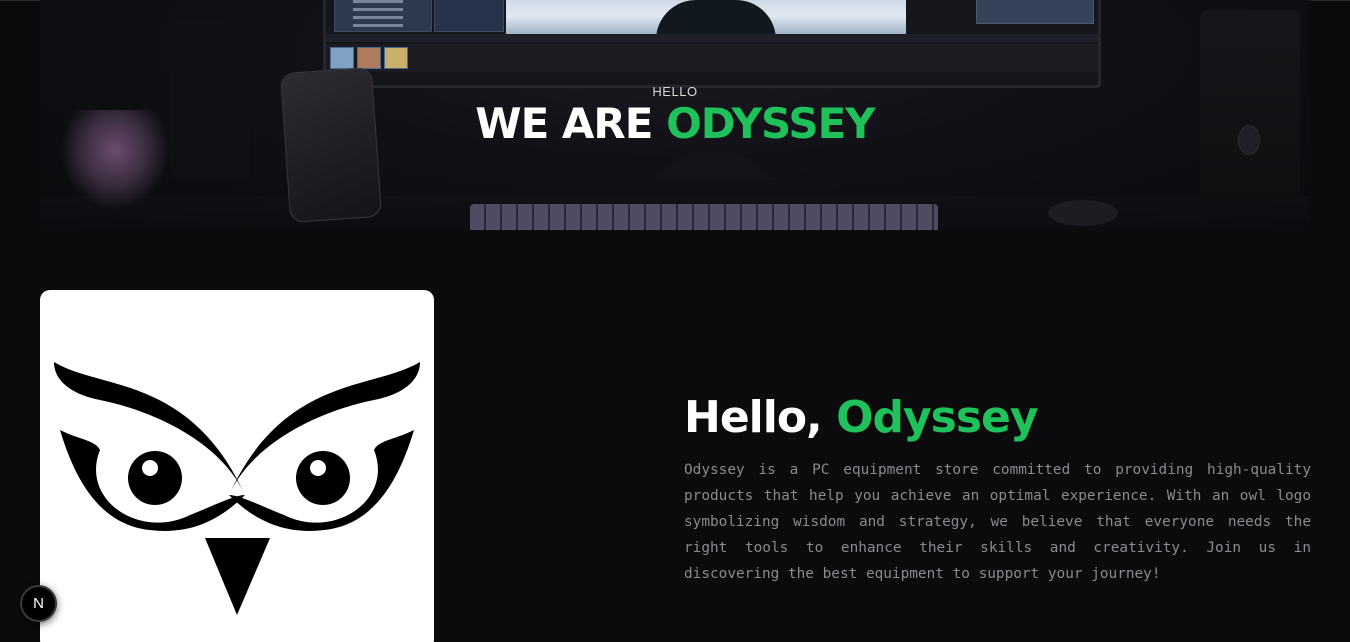 The image size is (1350, 642). I want to click on owl-logo-icon, so click(237, 488).